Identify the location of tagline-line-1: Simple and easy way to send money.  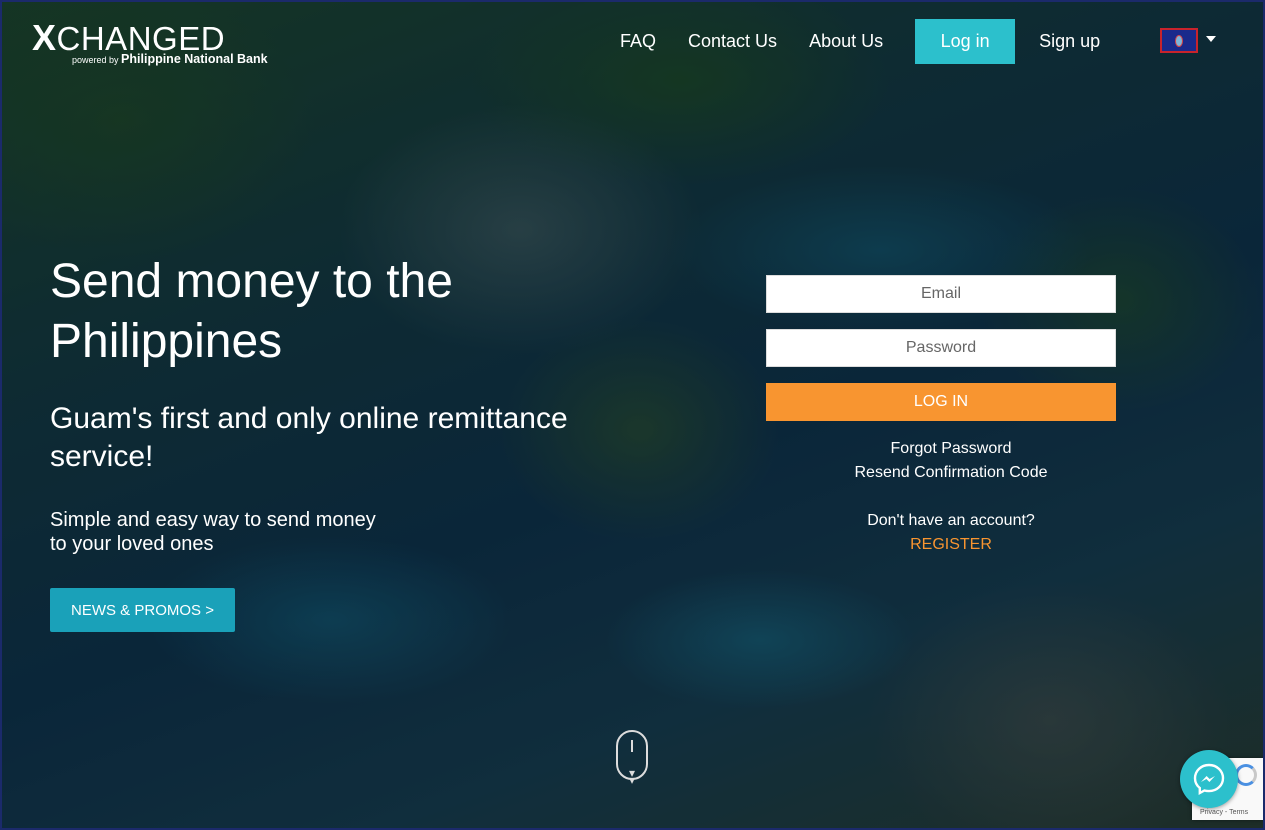
(213, 520).